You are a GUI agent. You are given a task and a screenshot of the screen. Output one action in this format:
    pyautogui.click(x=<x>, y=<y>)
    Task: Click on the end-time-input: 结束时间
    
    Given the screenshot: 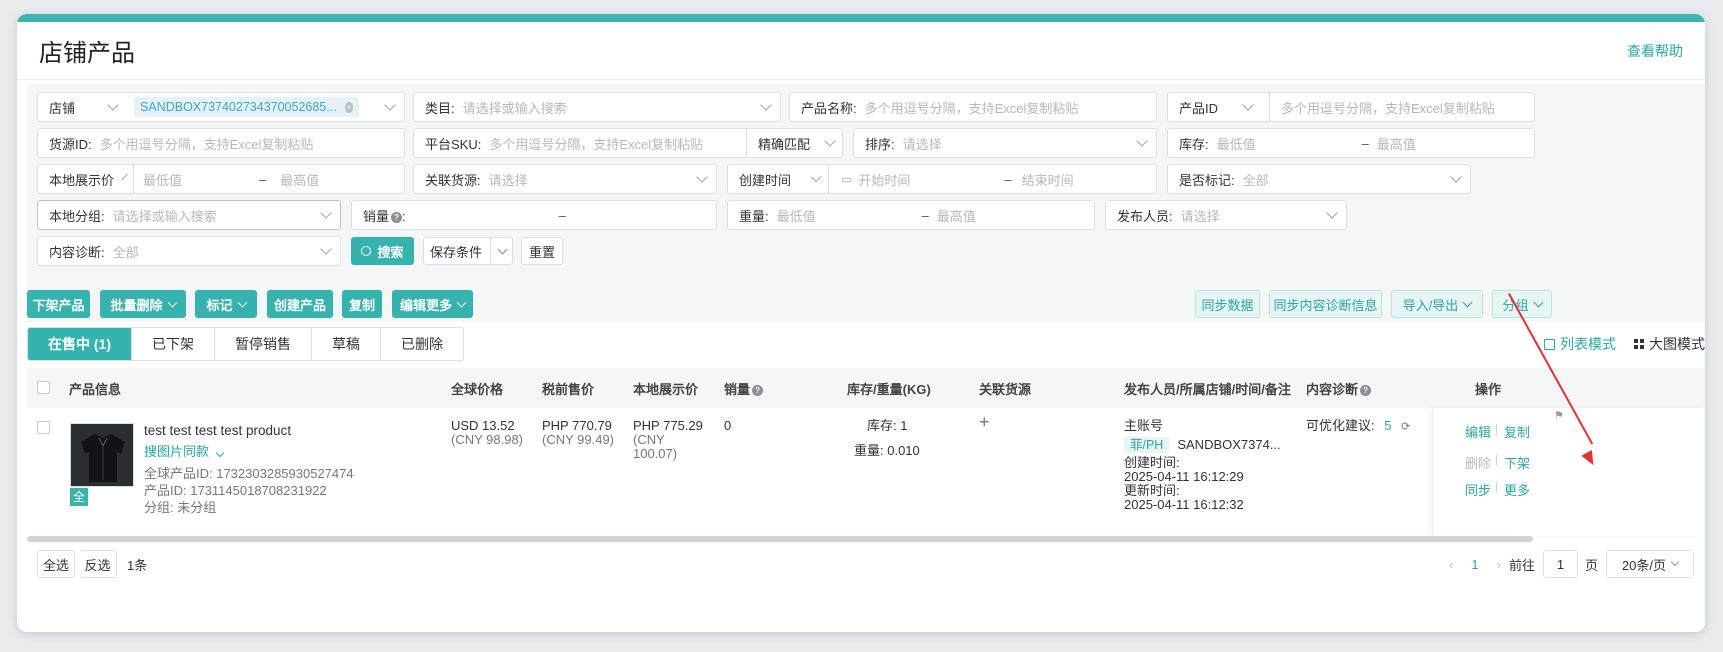 What is the action you would take?
    pyautogui.click(x=1048, y=179)
    